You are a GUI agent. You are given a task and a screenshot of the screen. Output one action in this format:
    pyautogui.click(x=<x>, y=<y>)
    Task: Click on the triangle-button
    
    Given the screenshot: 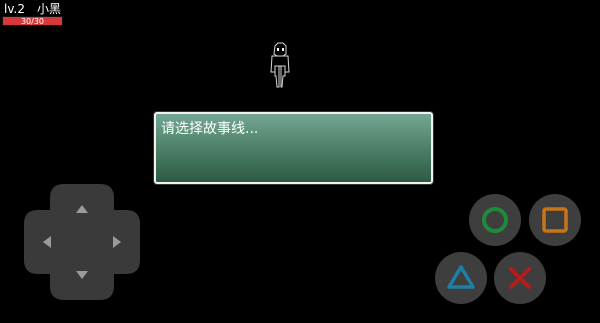 What is the action you would take?
    pyautogui.click(x=461, y=278)
    